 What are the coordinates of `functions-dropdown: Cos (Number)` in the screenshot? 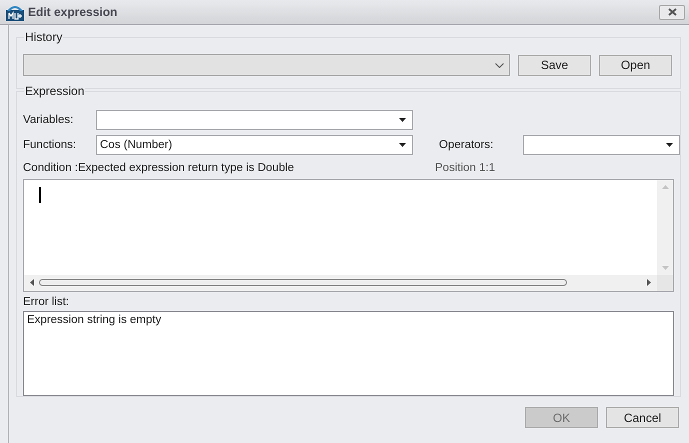 It's located at (254, 145).